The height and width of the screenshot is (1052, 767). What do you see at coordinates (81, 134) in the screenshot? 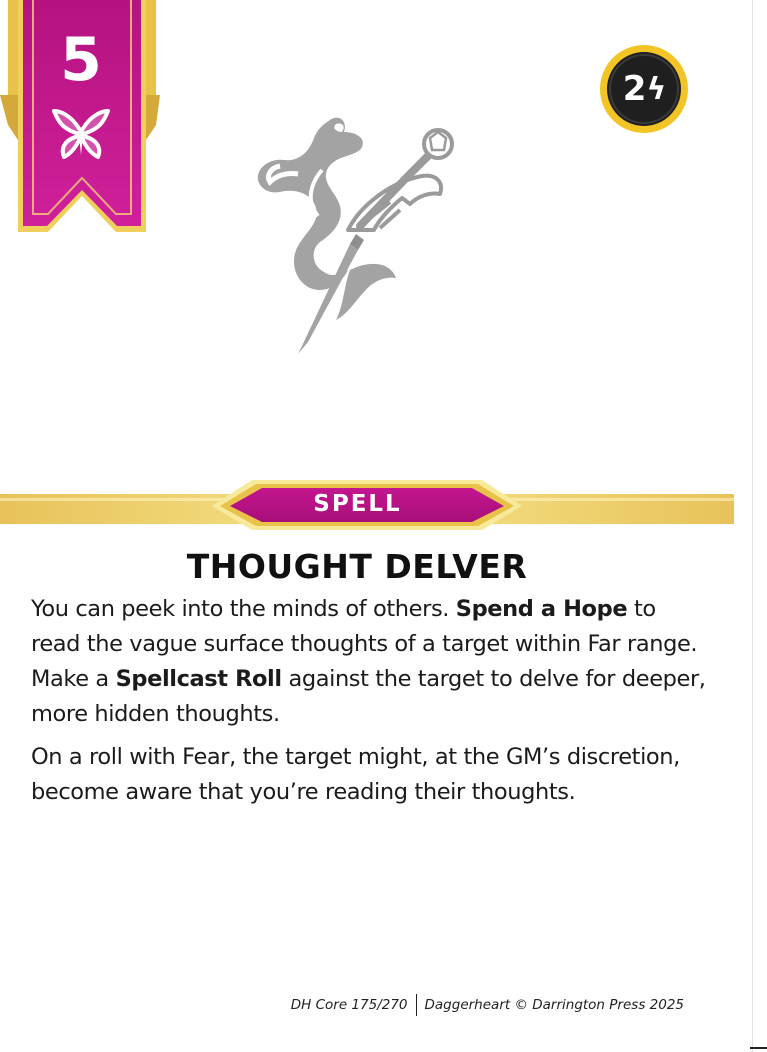
I see `butterfly-icon` at bounding box center [81, 134].